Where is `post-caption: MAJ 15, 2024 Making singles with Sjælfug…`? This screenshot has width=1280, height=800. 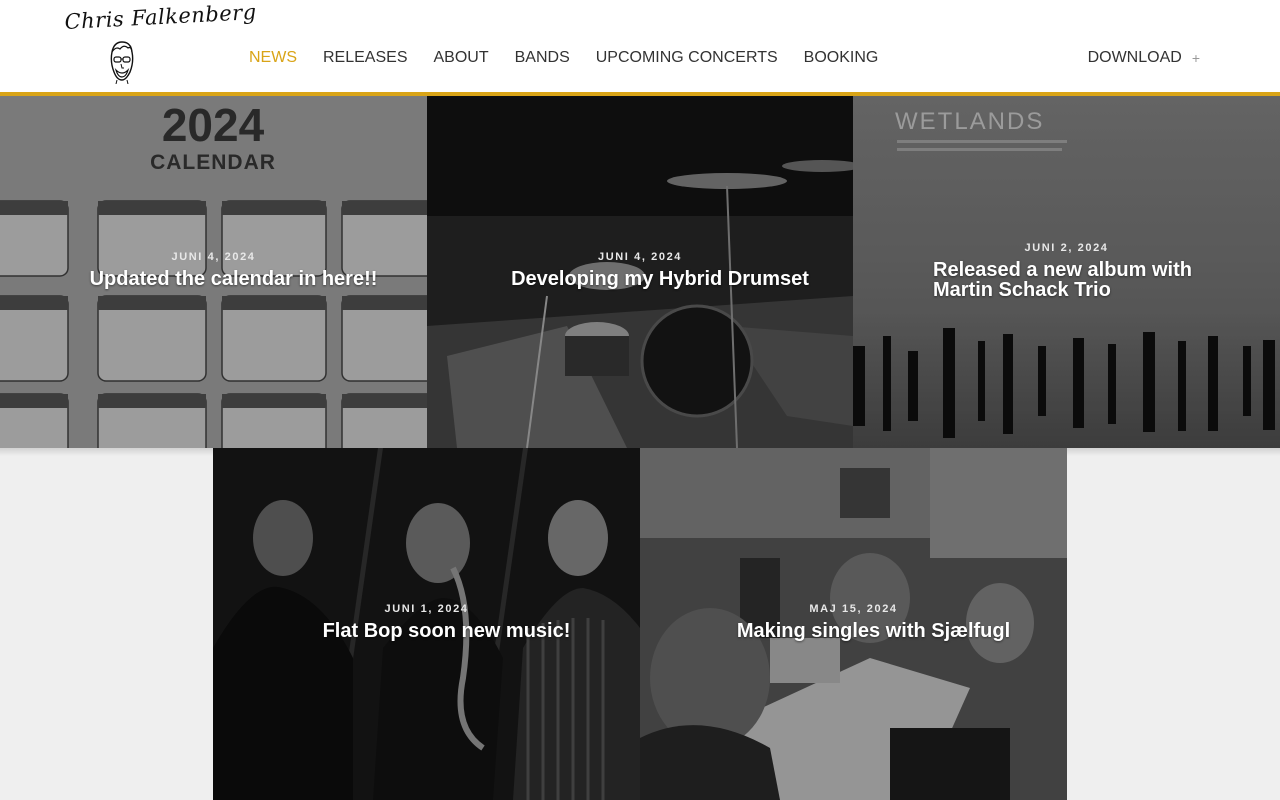 post-caption: MAJ 15, 2024 Making singles with Sjælfug… is located at coordinates (865, 621).